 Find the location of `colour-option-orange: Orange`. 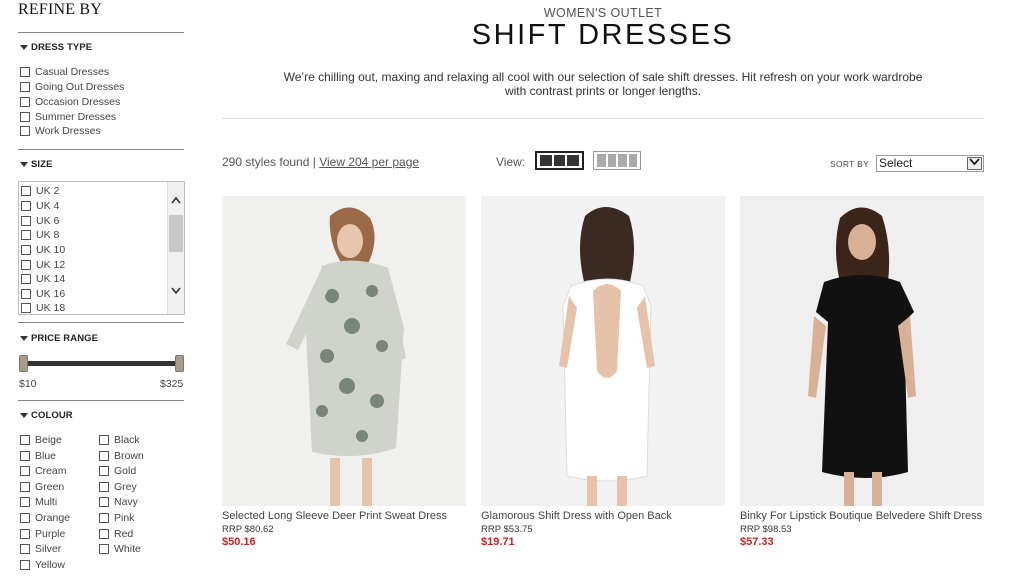

colour-option-orange: Orange is located at coordinates (45, 518).